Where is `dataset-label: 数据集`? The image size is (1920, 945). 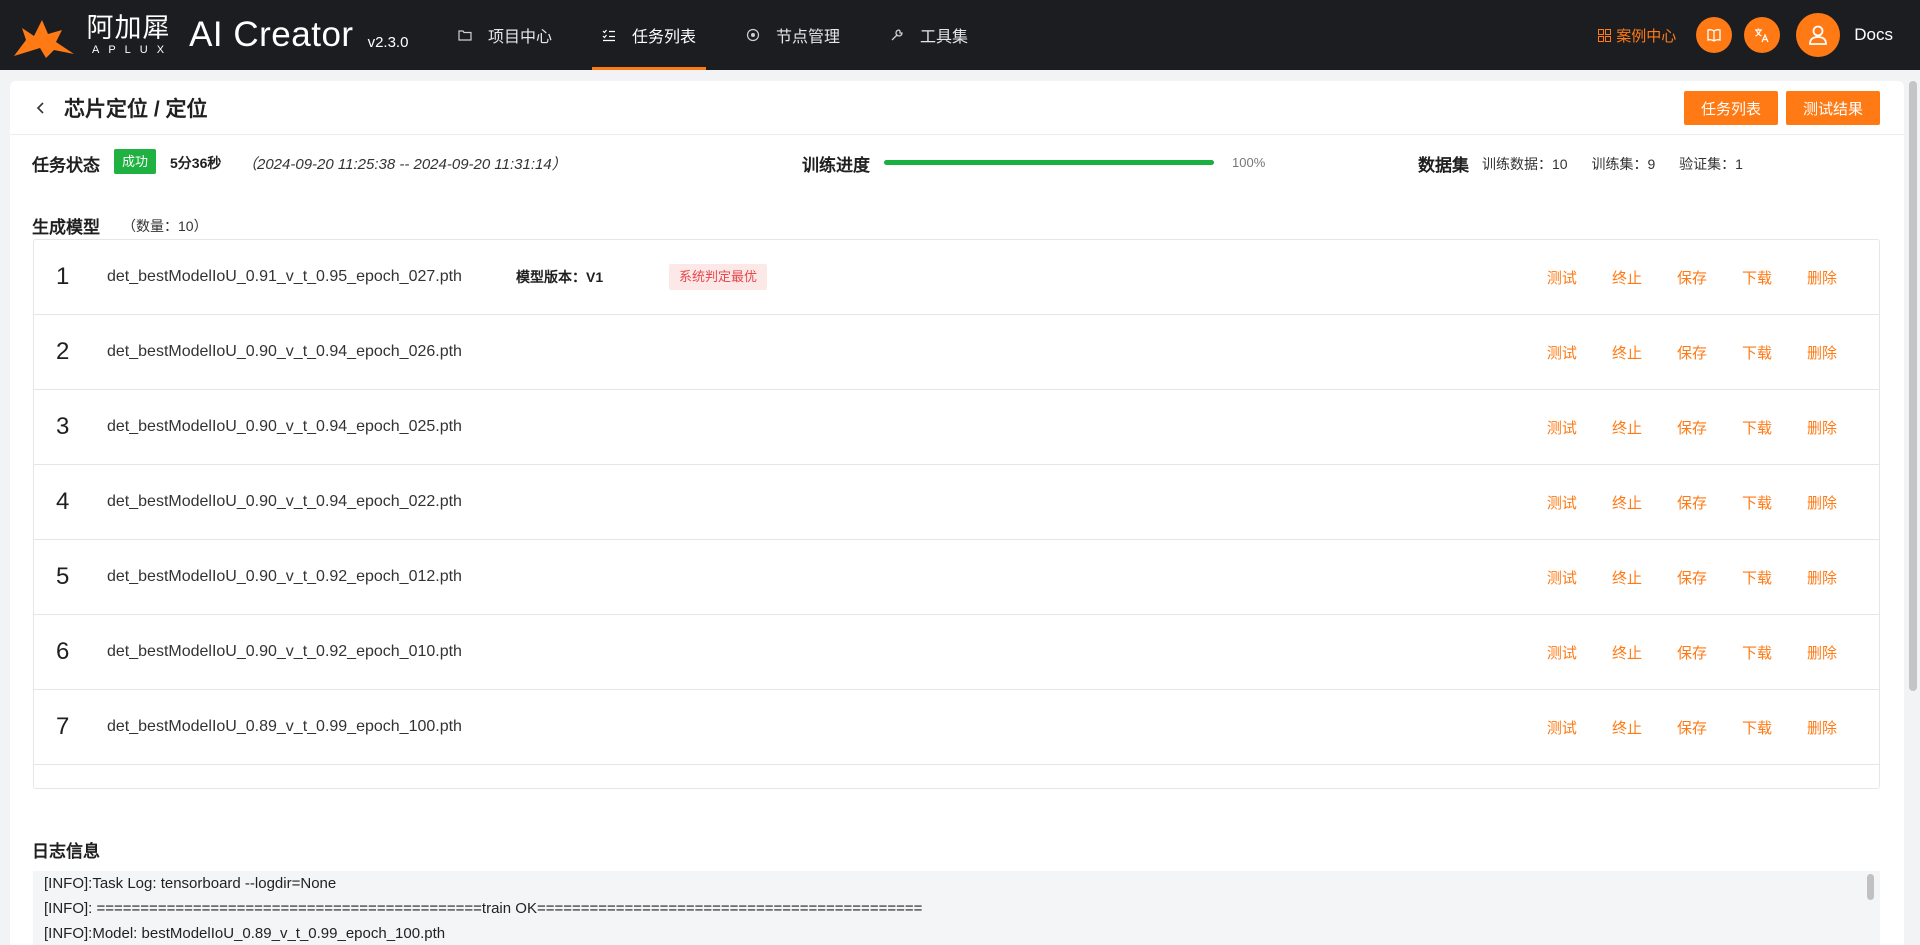
dataset-label: 数据集 is located at coordinates (1443, 165).